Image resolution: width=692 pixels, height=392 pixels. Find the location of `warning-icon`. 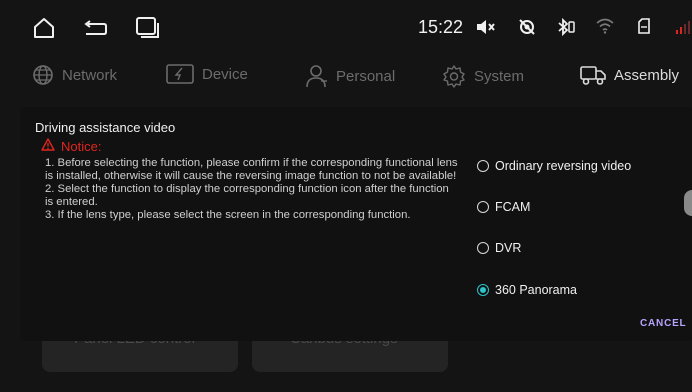

warning-icon is located at coordinates (48, 146).